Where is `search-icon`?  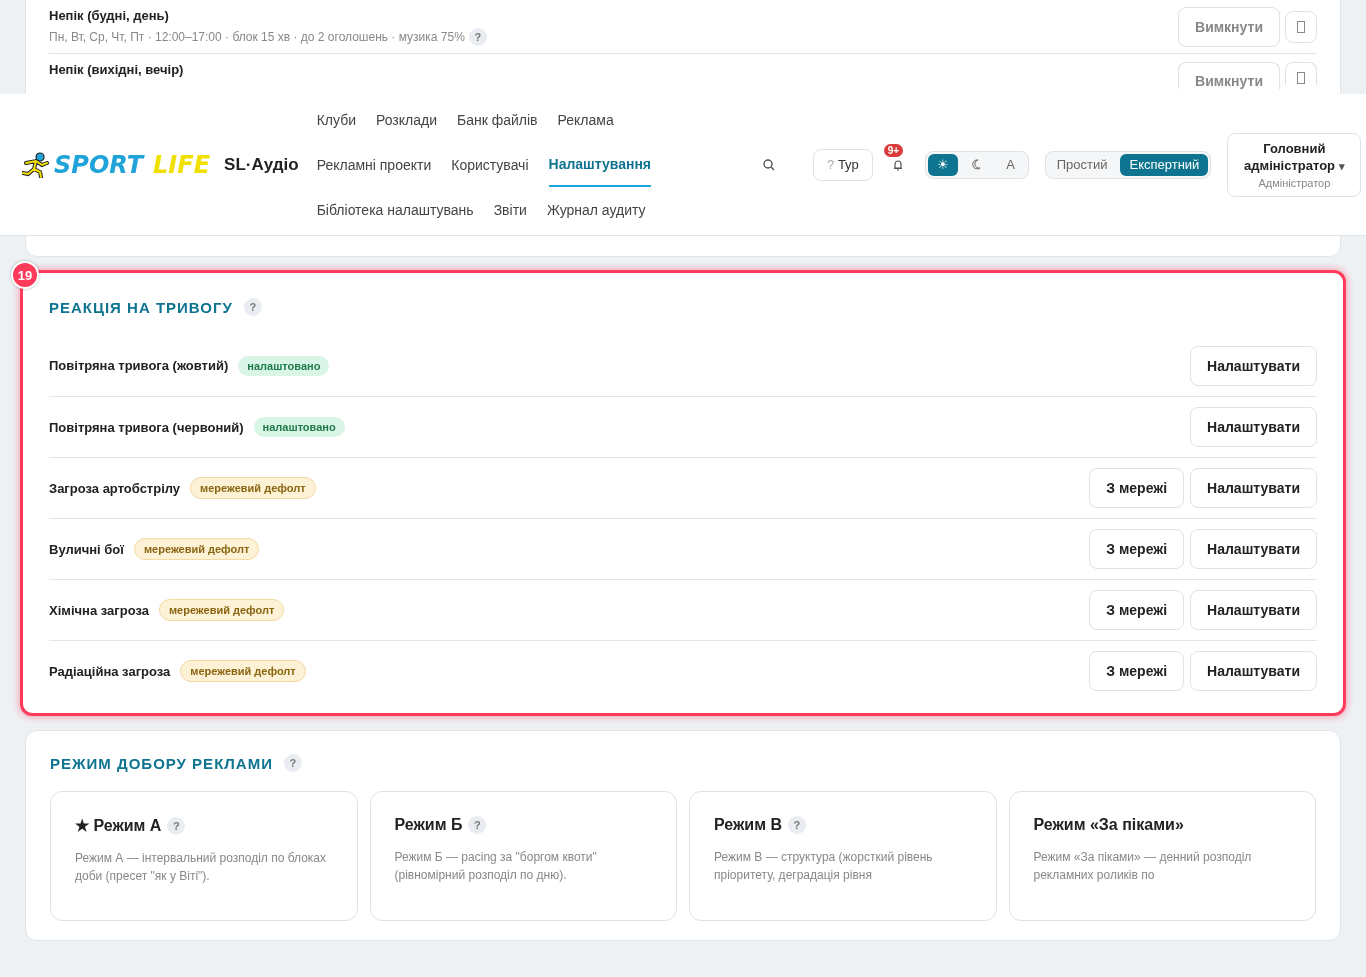
search-icon is located at coordinates (769, 164).